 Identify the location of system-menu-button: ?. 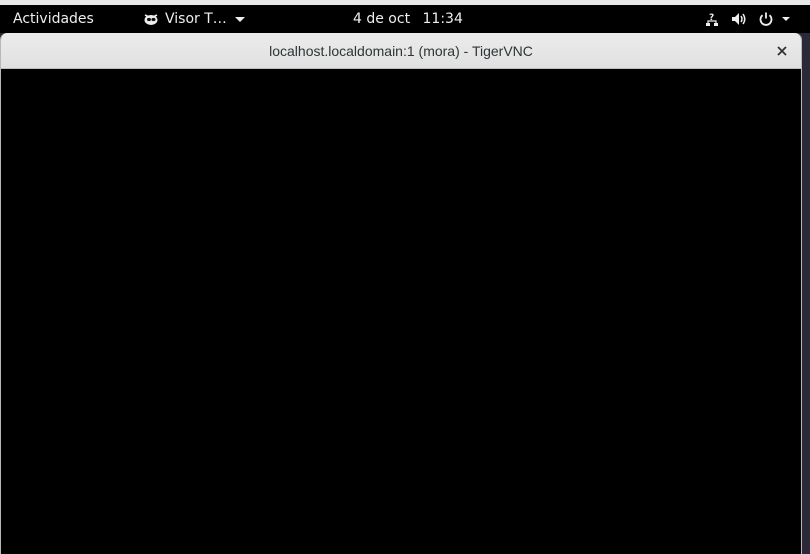
(747, 19).